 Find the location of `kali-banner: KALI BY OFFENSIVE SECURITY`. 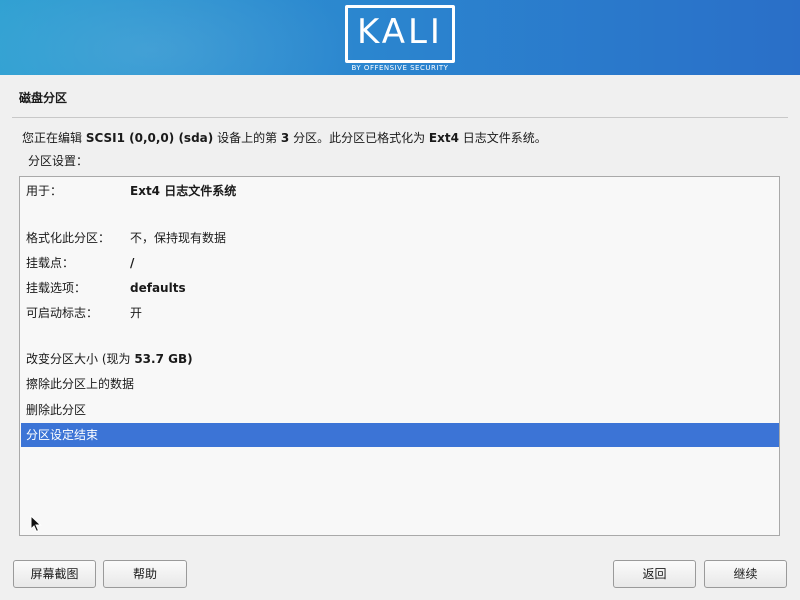

kali-banner: KALI BY OFFENSIVE SECURITY is located at coordinates (400, 37).